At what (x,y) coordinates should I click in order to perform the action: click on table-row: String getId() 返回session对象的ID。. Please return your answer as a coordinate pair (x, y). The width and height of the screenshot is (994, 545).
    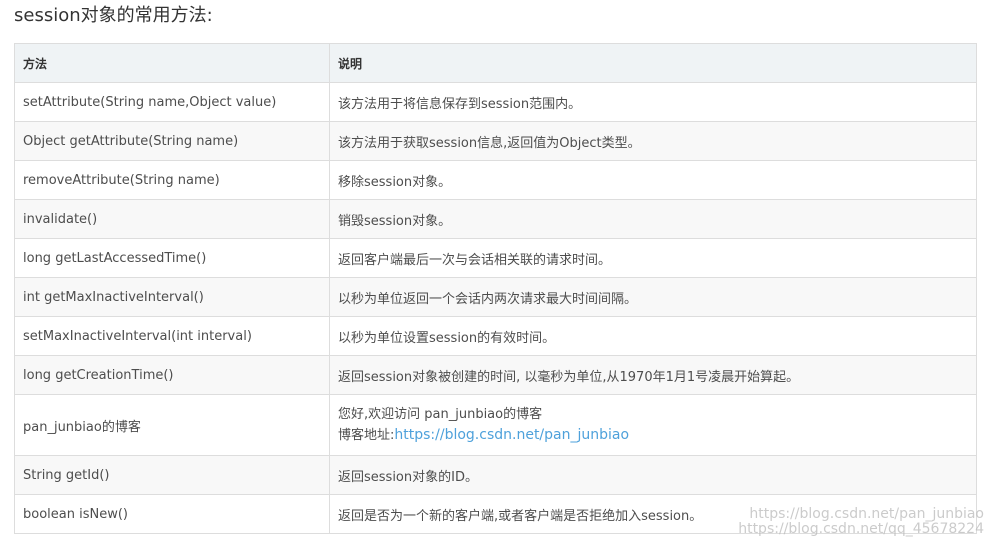
    Looking at the image, I should click on (495, 475).